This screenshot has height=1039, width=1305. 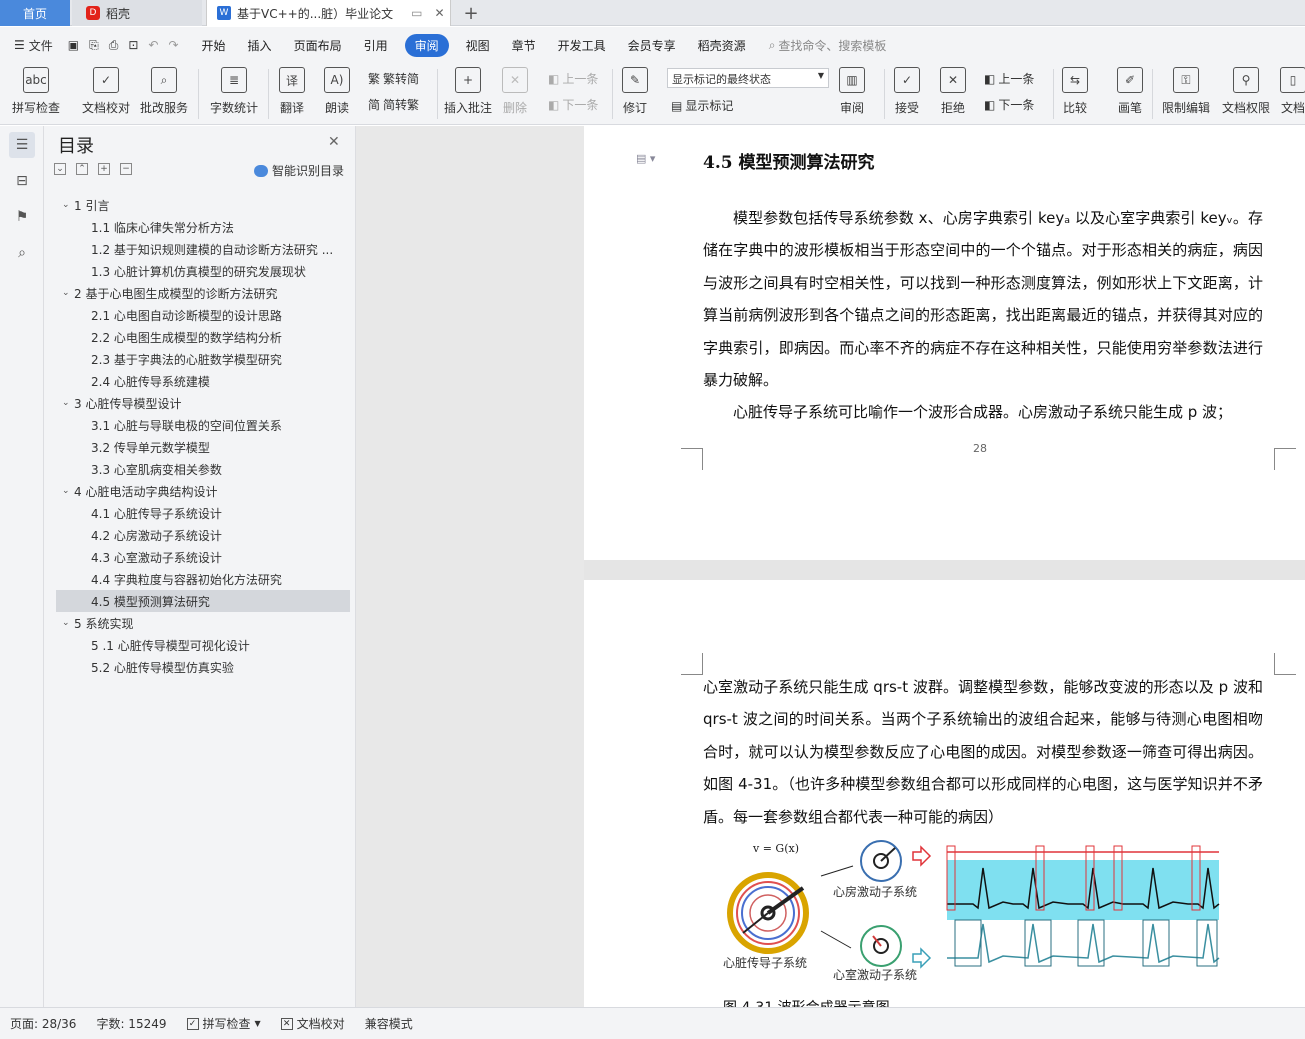 What do you see at coordinates (203, 623) in the screenshot?
I see `toc-chapter-item: ⌄ 5 系统实现` at bounding box center [203, 623].